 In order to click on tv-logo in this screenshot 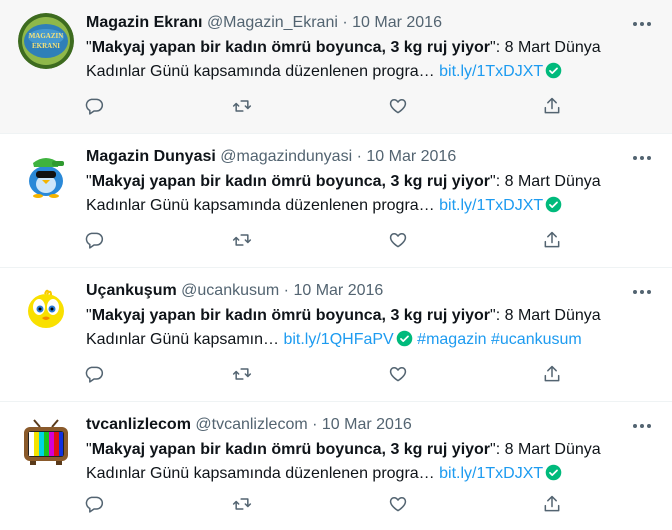, I will do `click(46, 443)`.